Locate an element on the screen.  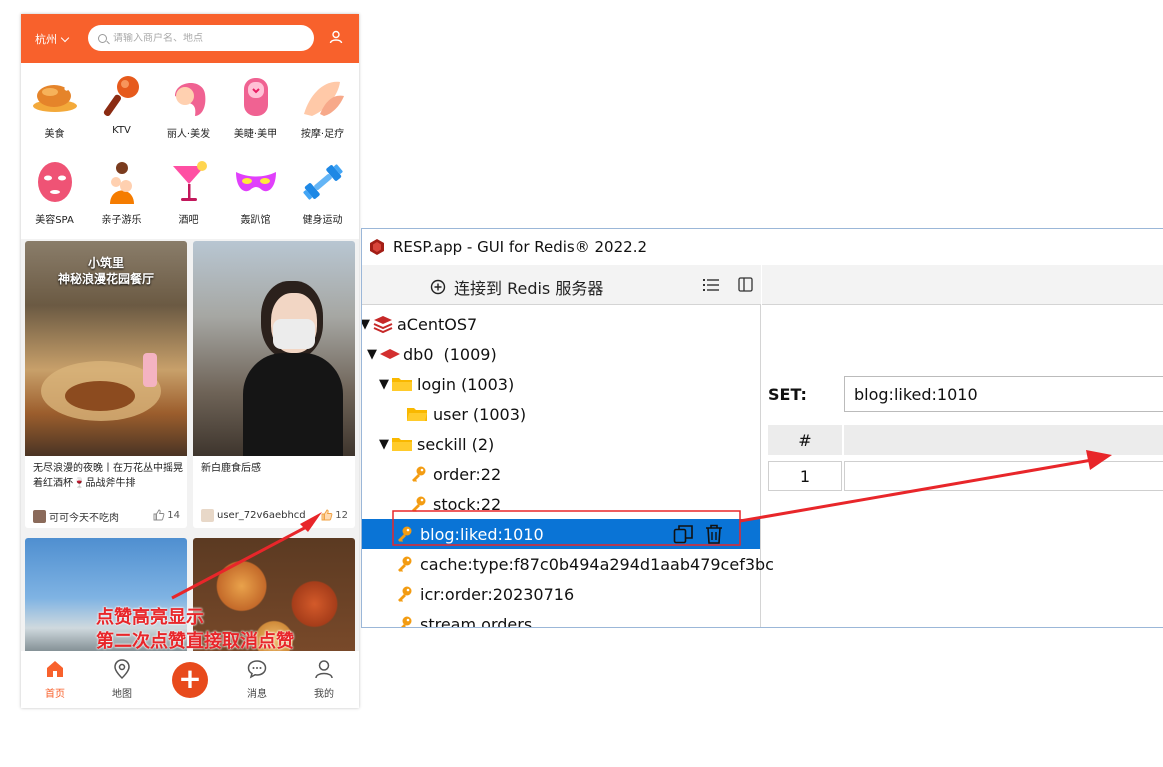
category-item: 丽人·美发 is located at coordinates (188, 106).